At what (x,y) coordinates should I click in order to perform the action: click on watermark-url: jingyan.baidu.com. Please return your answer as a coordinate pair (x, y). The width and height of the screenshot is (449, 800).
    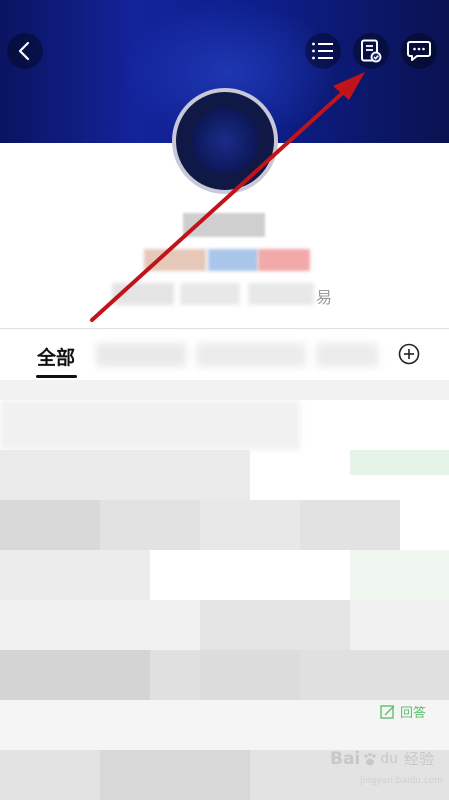
    Looking at the image, I should click on (402, 781).